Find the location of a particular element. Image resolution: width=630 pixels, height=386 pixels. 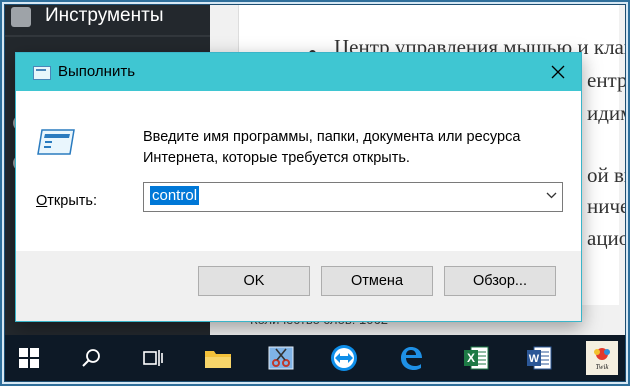

tools-icon is located at coordinates (21, 17).